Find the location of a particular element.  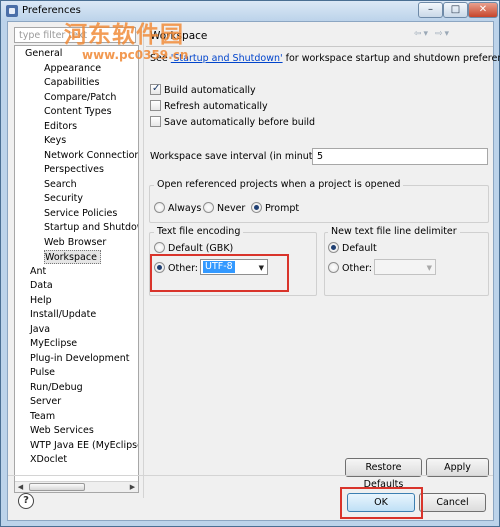

tree-item: General is located at coordinates (43, 54).